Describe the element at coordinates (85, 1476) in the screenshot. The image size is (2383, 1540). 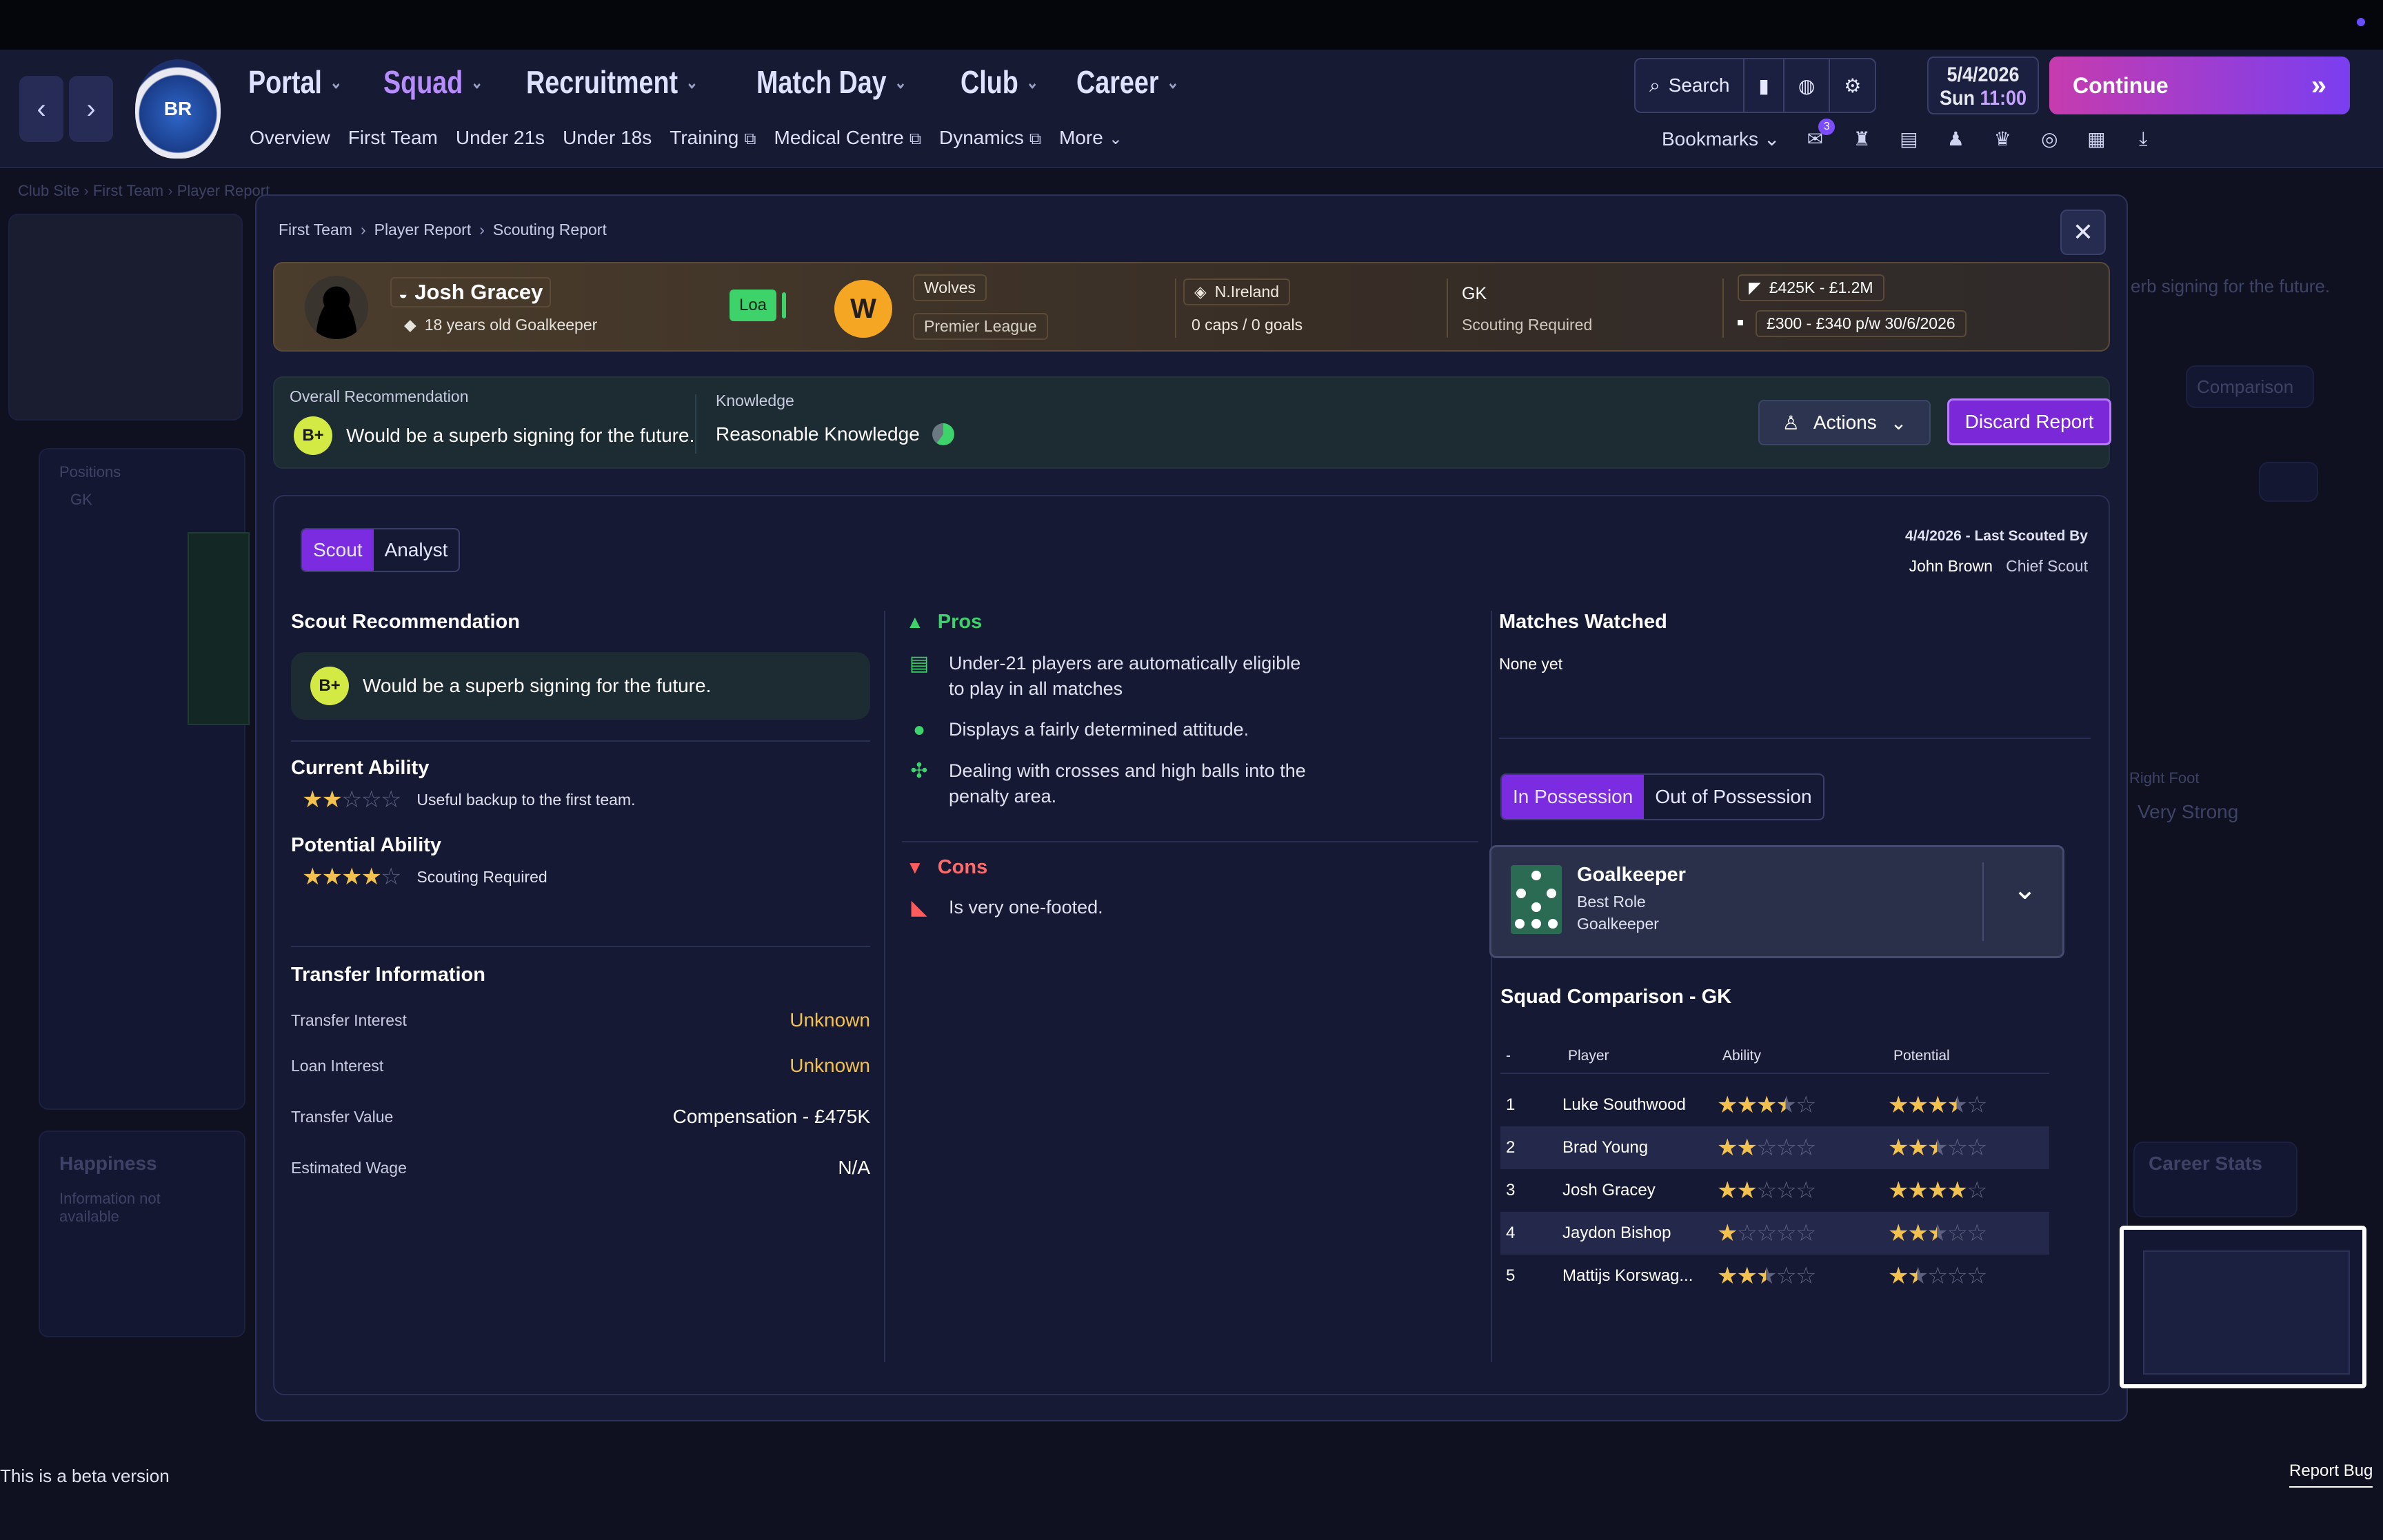
I see `beta-notice: This is a beta version` at that location.